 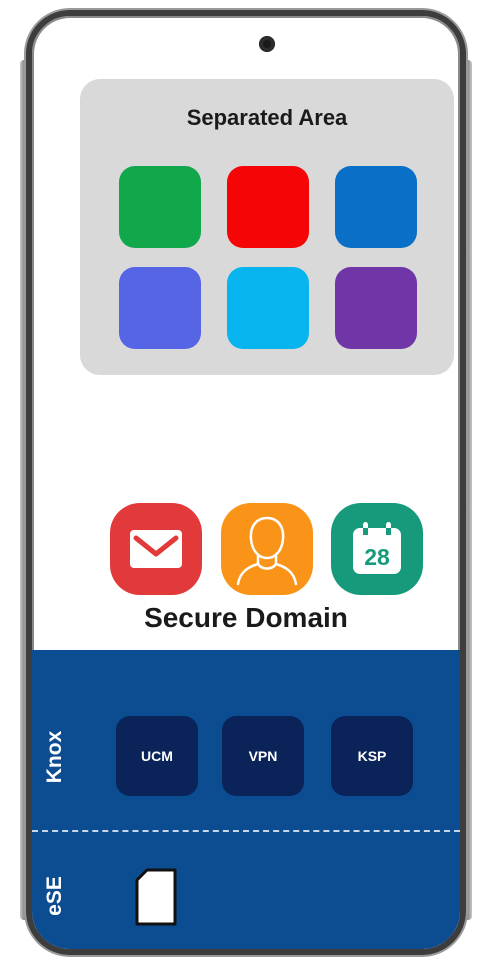 I want to click on front-camera-icon, so click(x=267, y=44).